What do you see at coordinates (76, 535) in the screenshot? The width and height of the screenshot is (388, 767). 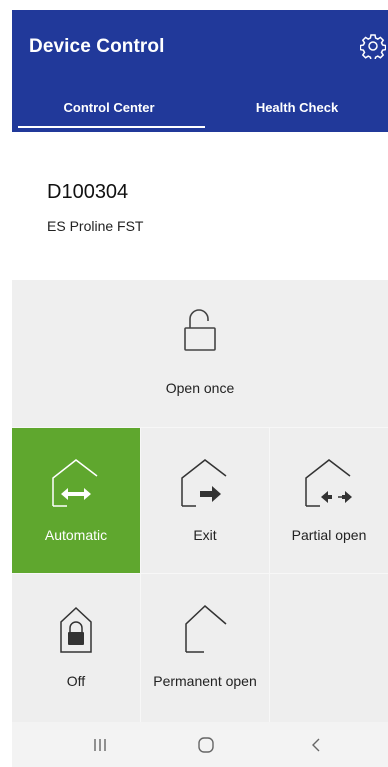 I see `mode-automatic-label: Automatic` at bounding box center [76, 535].